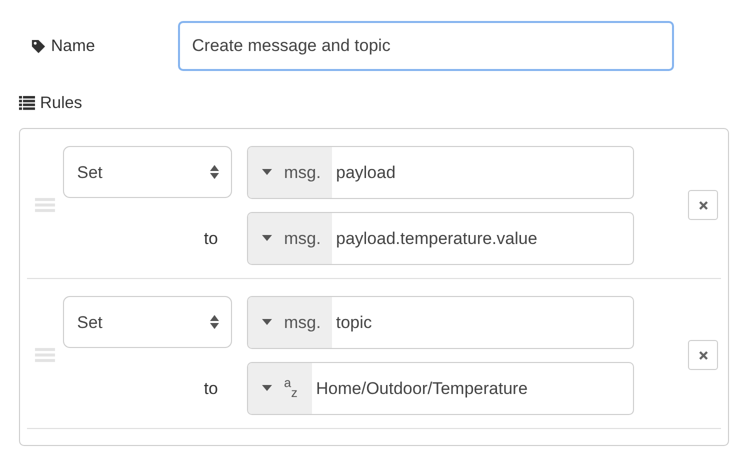 The image size is (749, 452). Describe the element at coordinates (73, 46) in the screenshot. I see `name-label: Name` at that location.